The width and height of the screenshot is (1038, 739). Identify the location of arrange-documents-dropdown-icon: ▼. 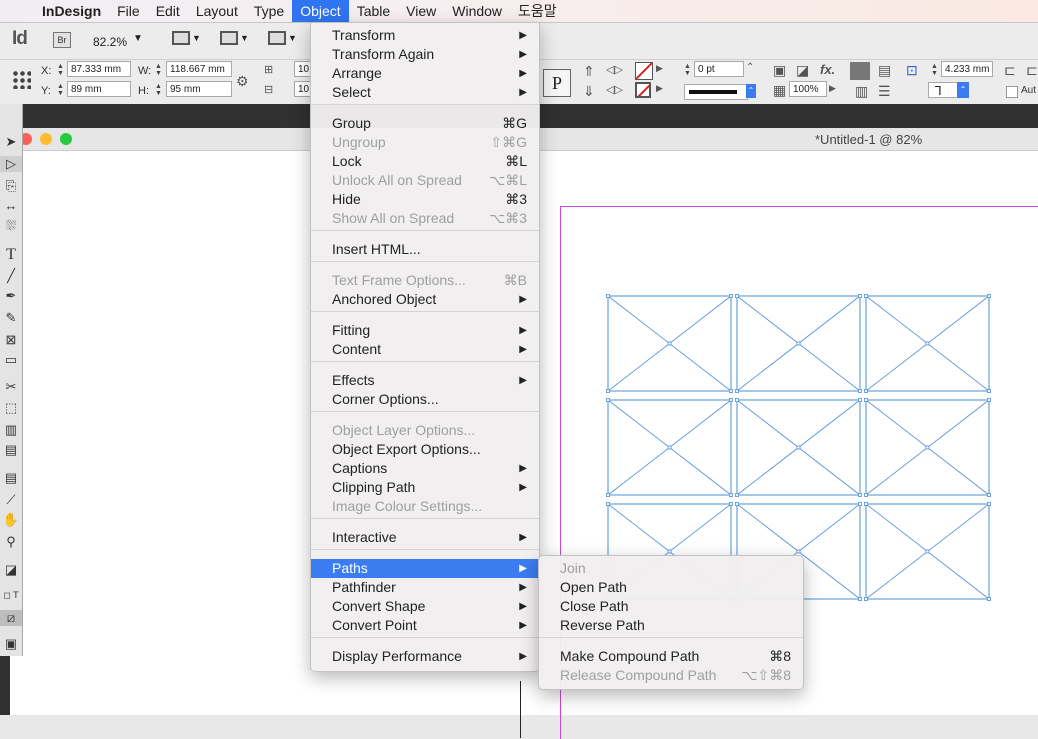
(292, 38).